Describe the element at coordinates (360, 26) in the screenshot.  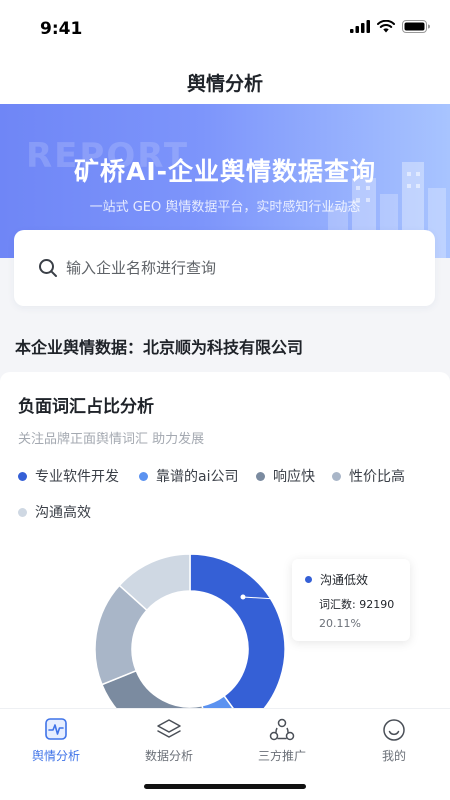
I see `cellular-signal-icon` at that location.